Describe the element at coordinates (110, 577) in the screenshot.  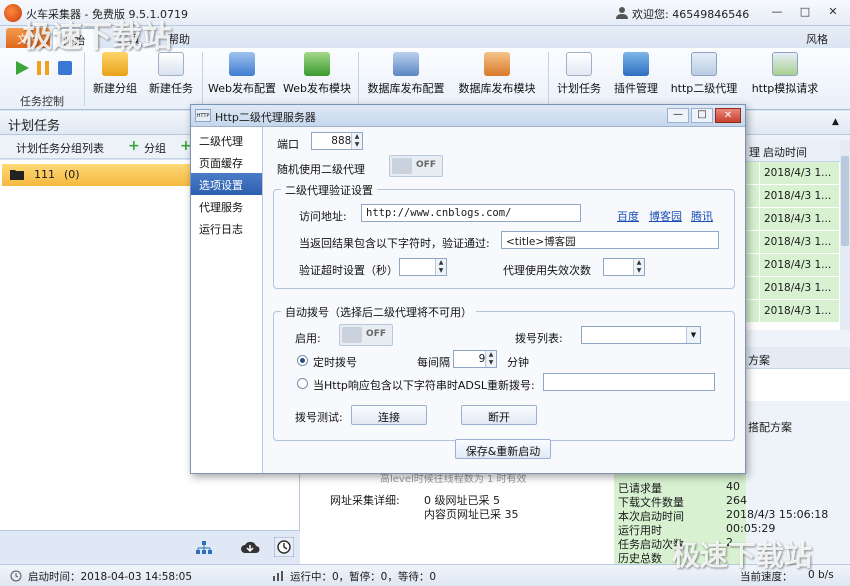
I see `start-time: 启动时间：2018-04-03 14:58:05` at that location.